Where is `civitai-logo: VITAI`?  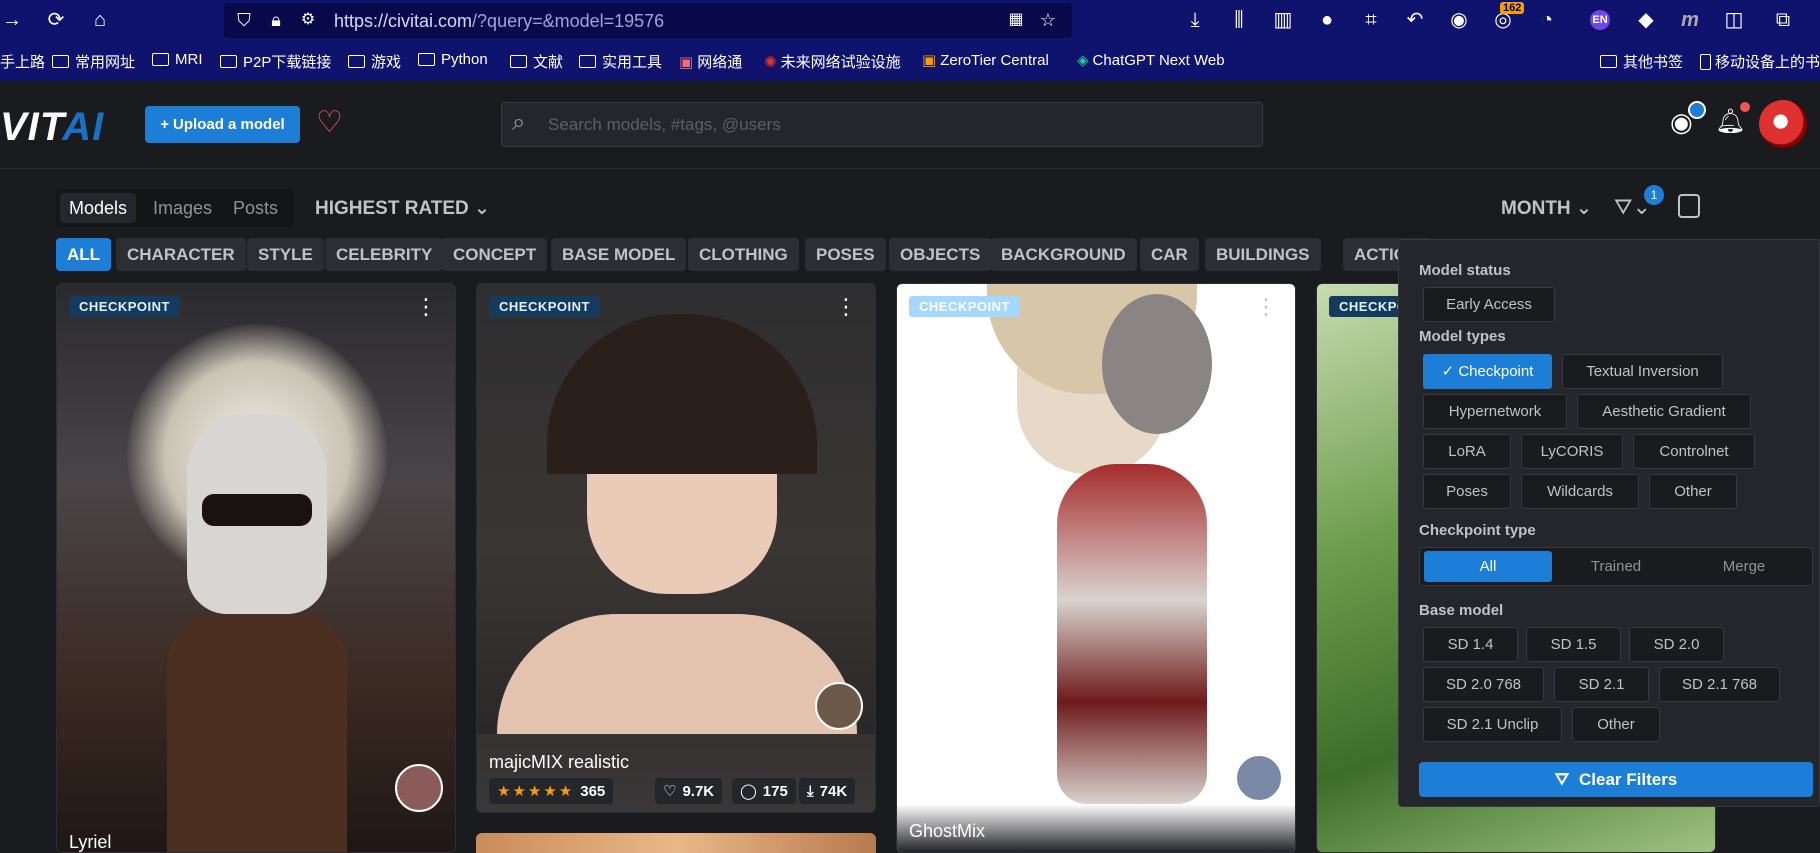
civitai-logo: VITAI is located at coordinates (52, 127).